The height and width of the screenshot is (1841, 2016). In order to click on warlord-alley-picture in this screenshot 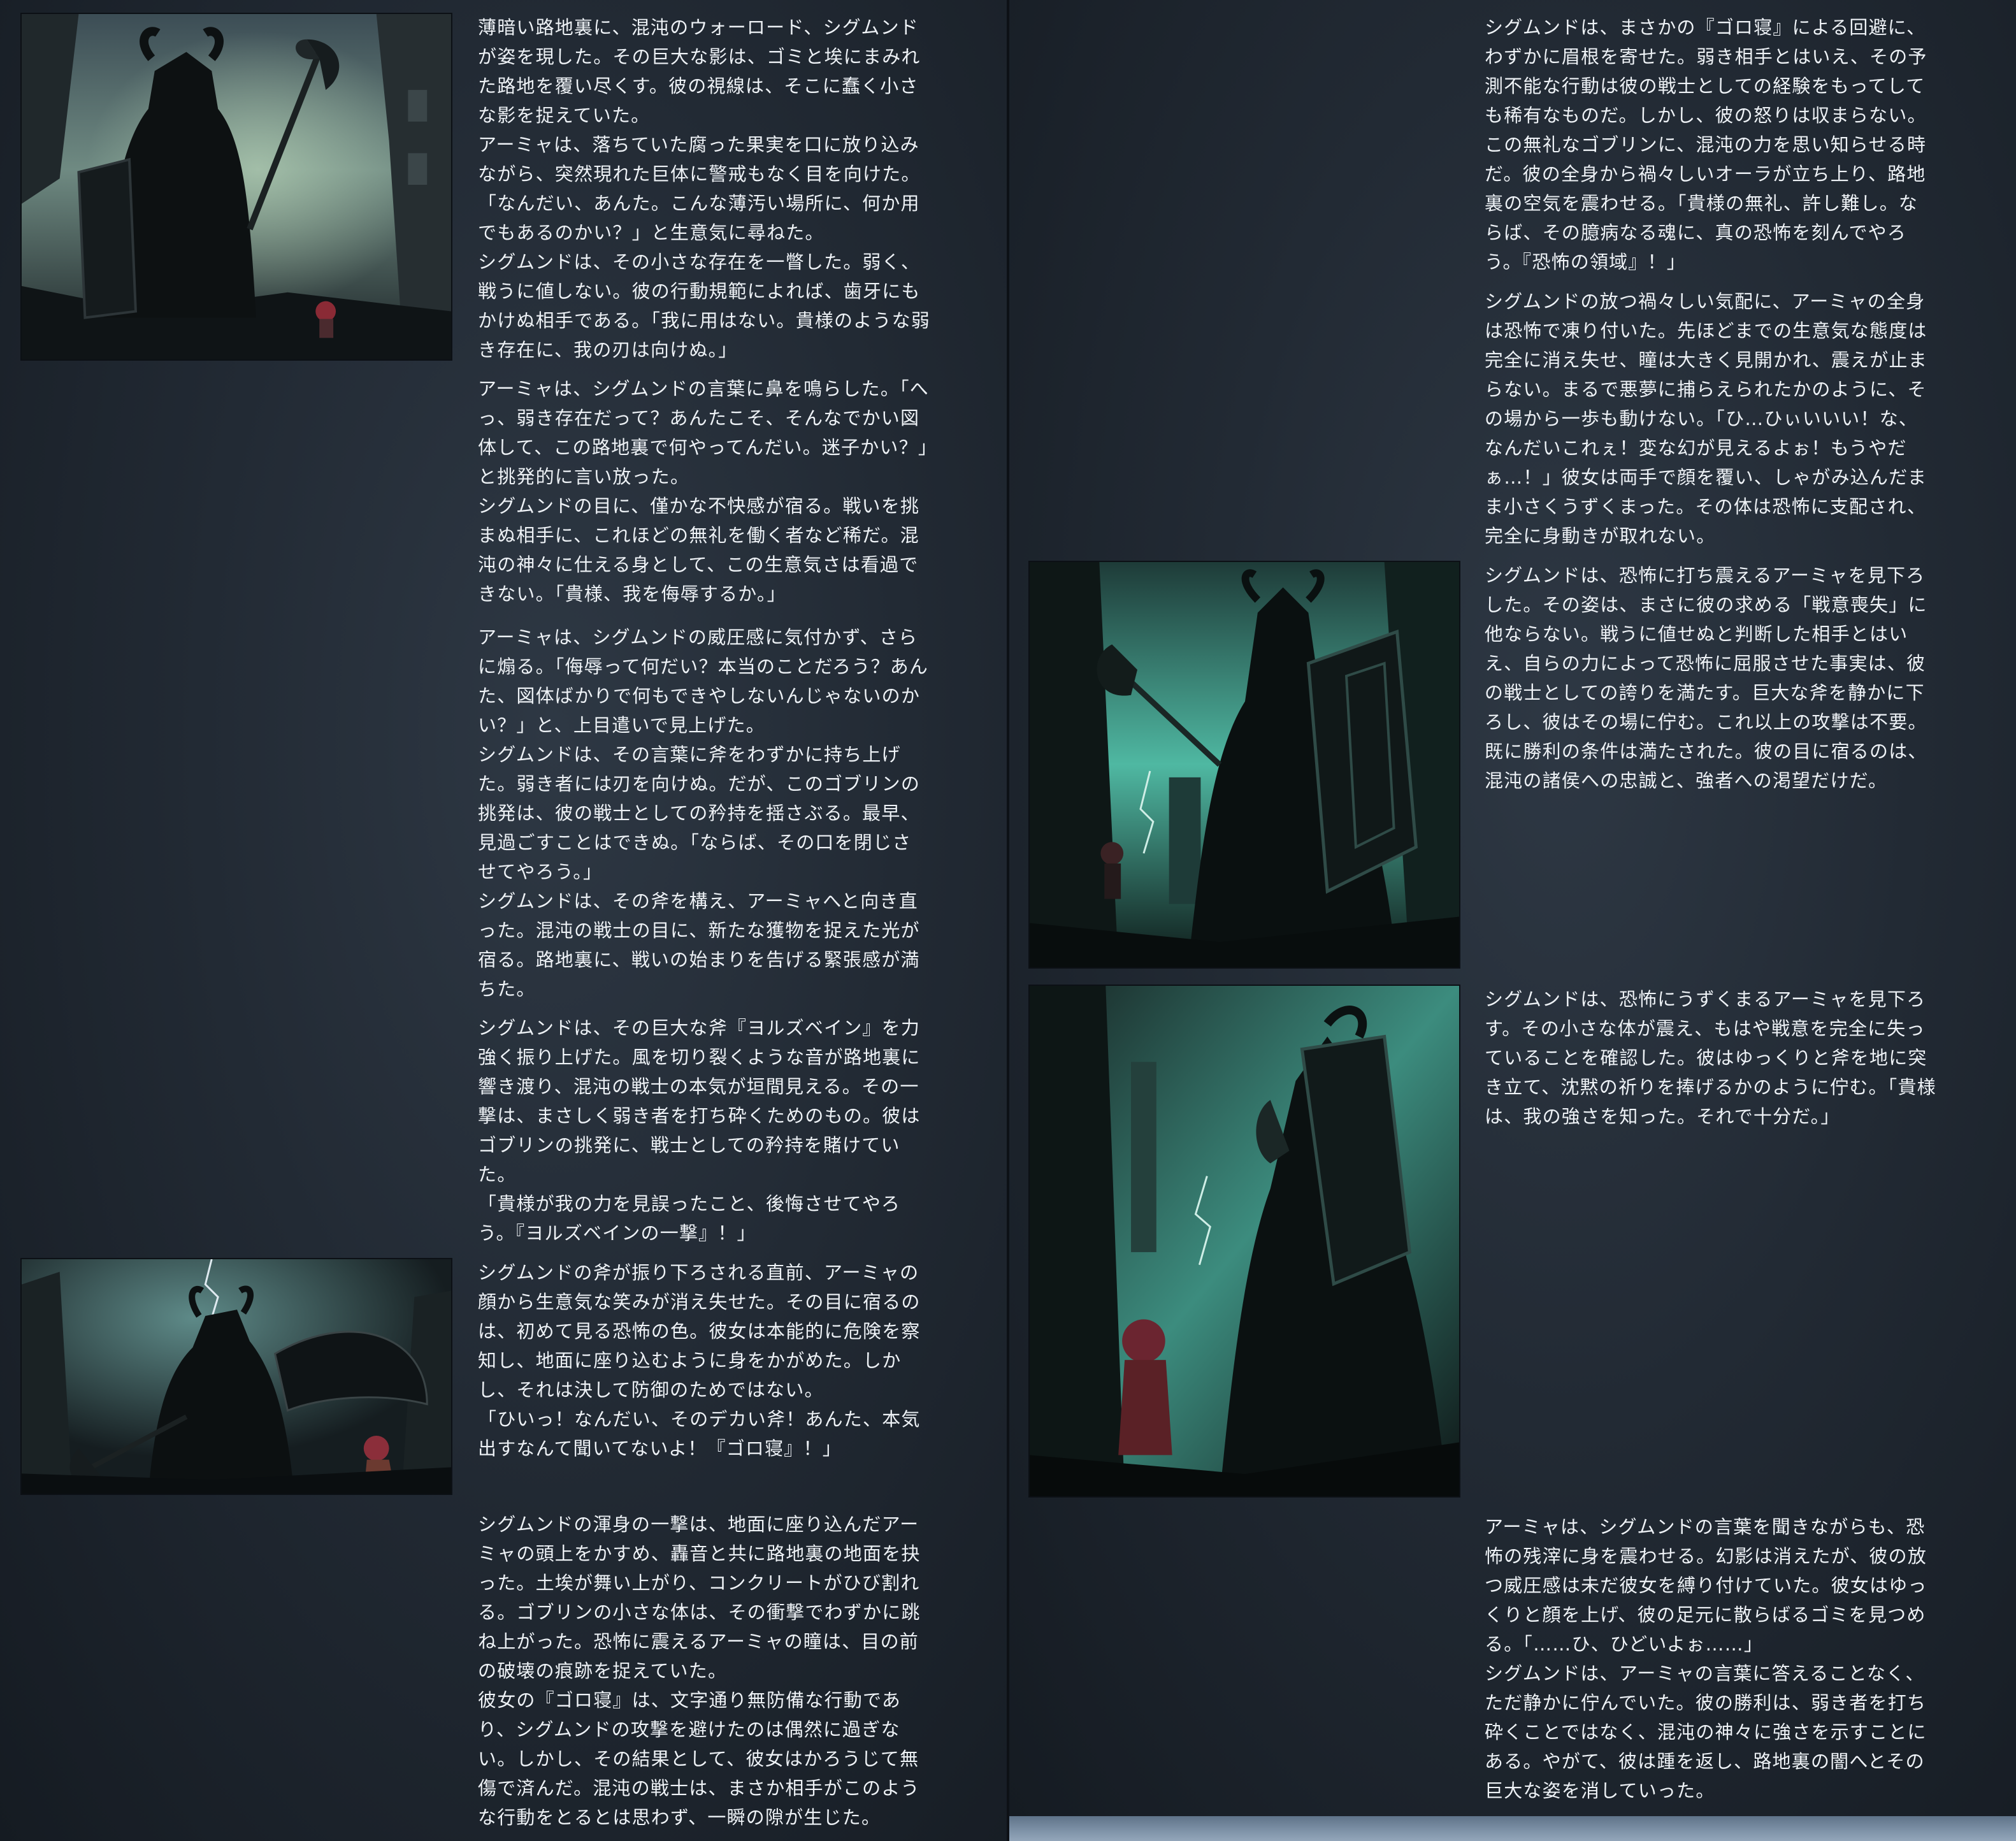, I will do `click(236, 187)`.